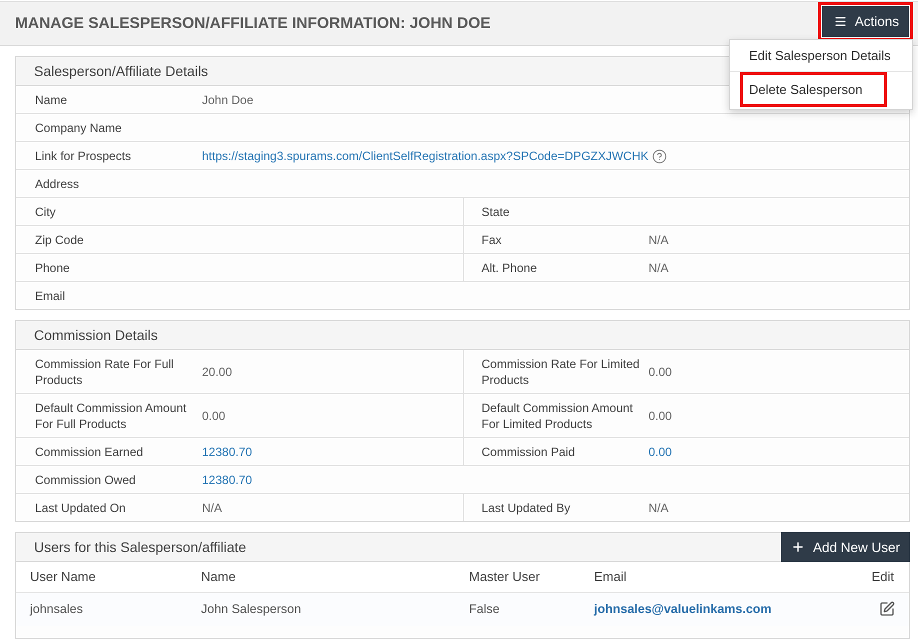 This screenshot has width=918, height=643. I want to click on field-label: Fax, so click(492, 240).